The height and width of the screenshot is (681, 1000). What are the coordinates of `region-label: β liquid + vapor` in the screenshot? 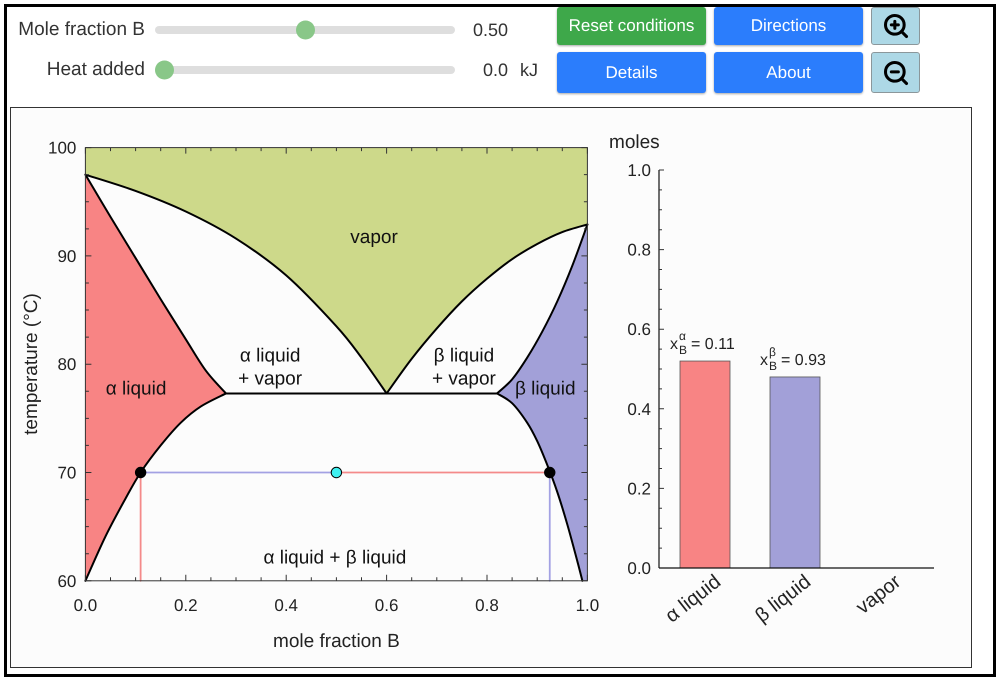 It's located at (464, 367).